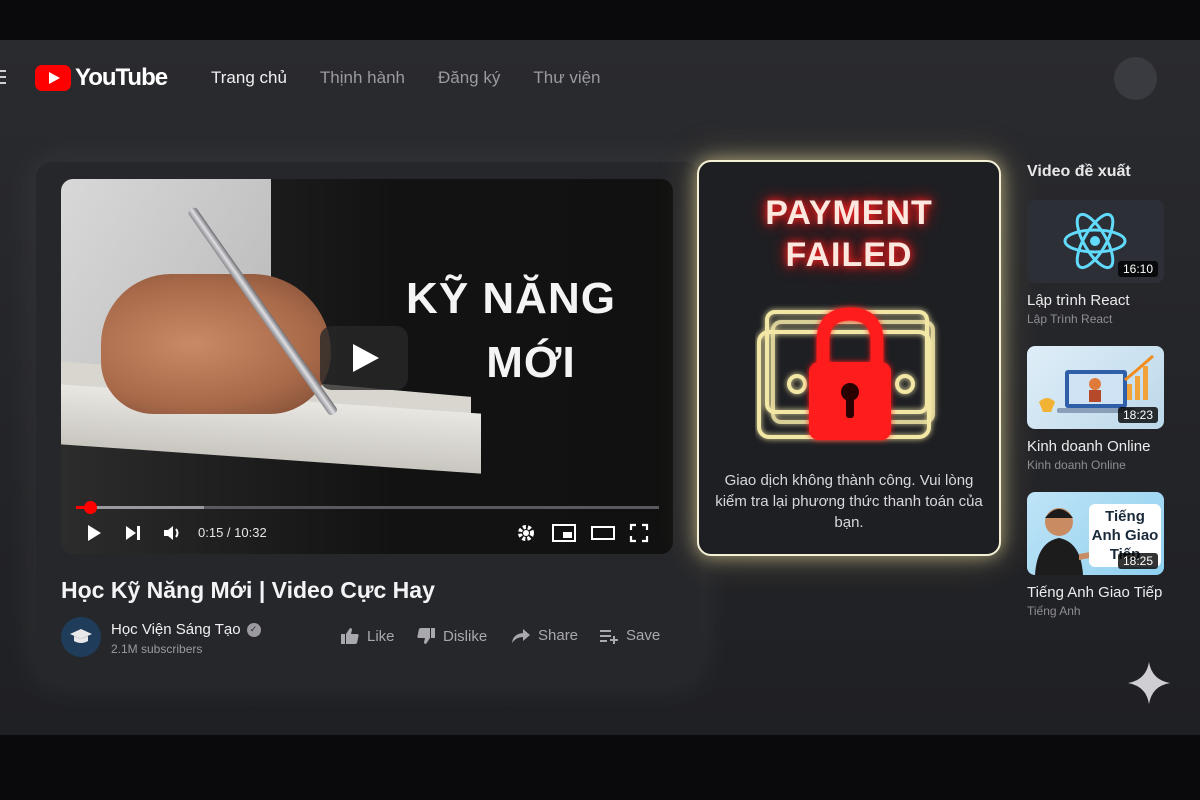  Describe the element at coordinates (600, 20) in the screenshot. I see `letterbox-top` at that location.